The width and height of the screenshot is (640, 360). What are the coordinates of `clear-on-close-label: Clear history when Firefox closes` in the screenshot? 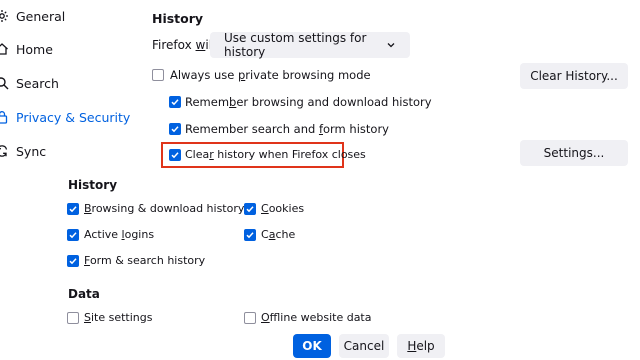 It's located at (275, 154).